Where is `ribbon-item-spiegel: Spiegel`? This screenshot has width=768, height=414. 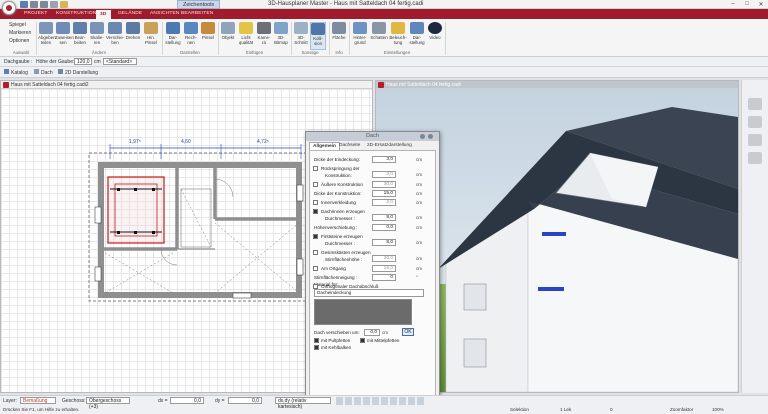
ribbon-item-spiegel: Spiegel is located at coordinates (17, 25).